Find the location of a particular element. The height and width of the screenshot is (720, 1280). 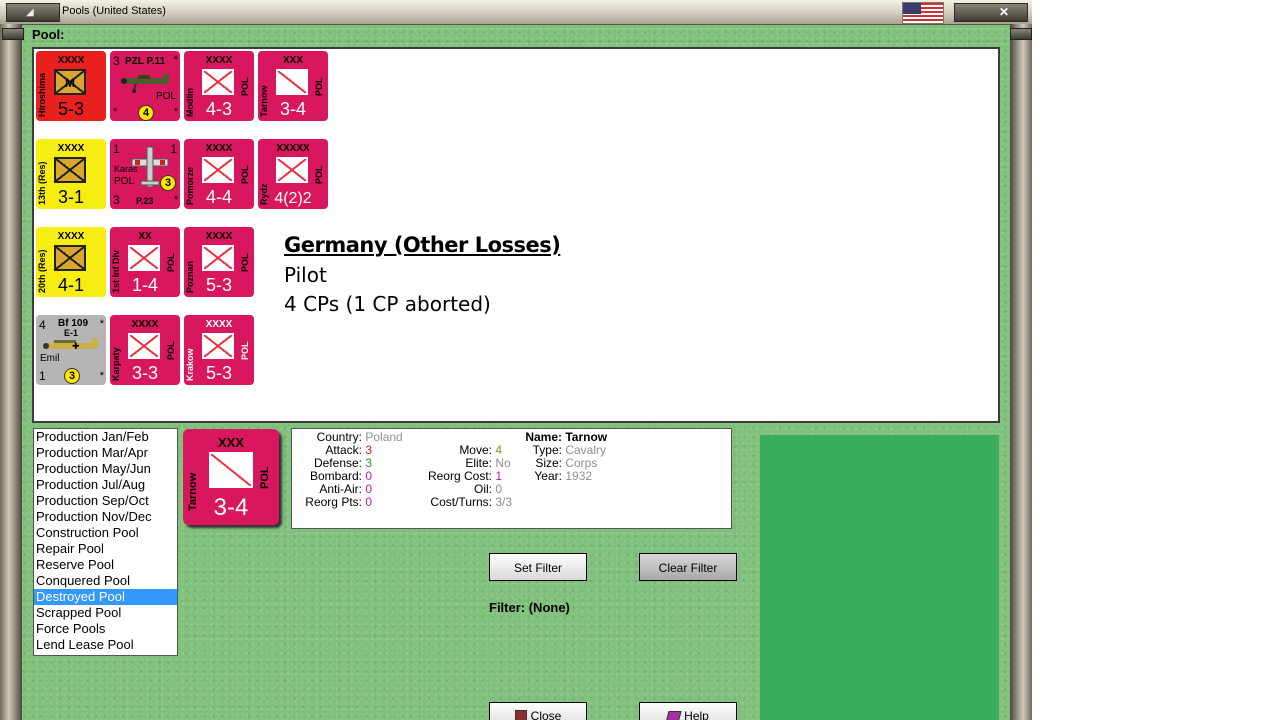

counter-strength: 3-1 is located at coordinates (70, 197).